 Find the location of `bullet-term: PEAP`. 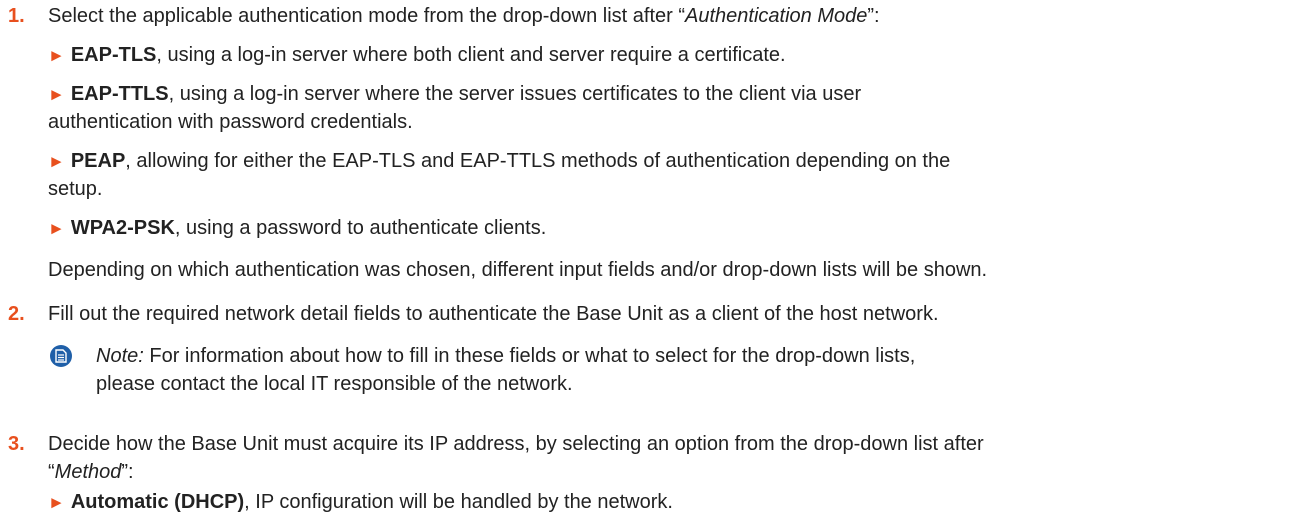

bullet-term: PEAP is located at coordinates (98, 161).